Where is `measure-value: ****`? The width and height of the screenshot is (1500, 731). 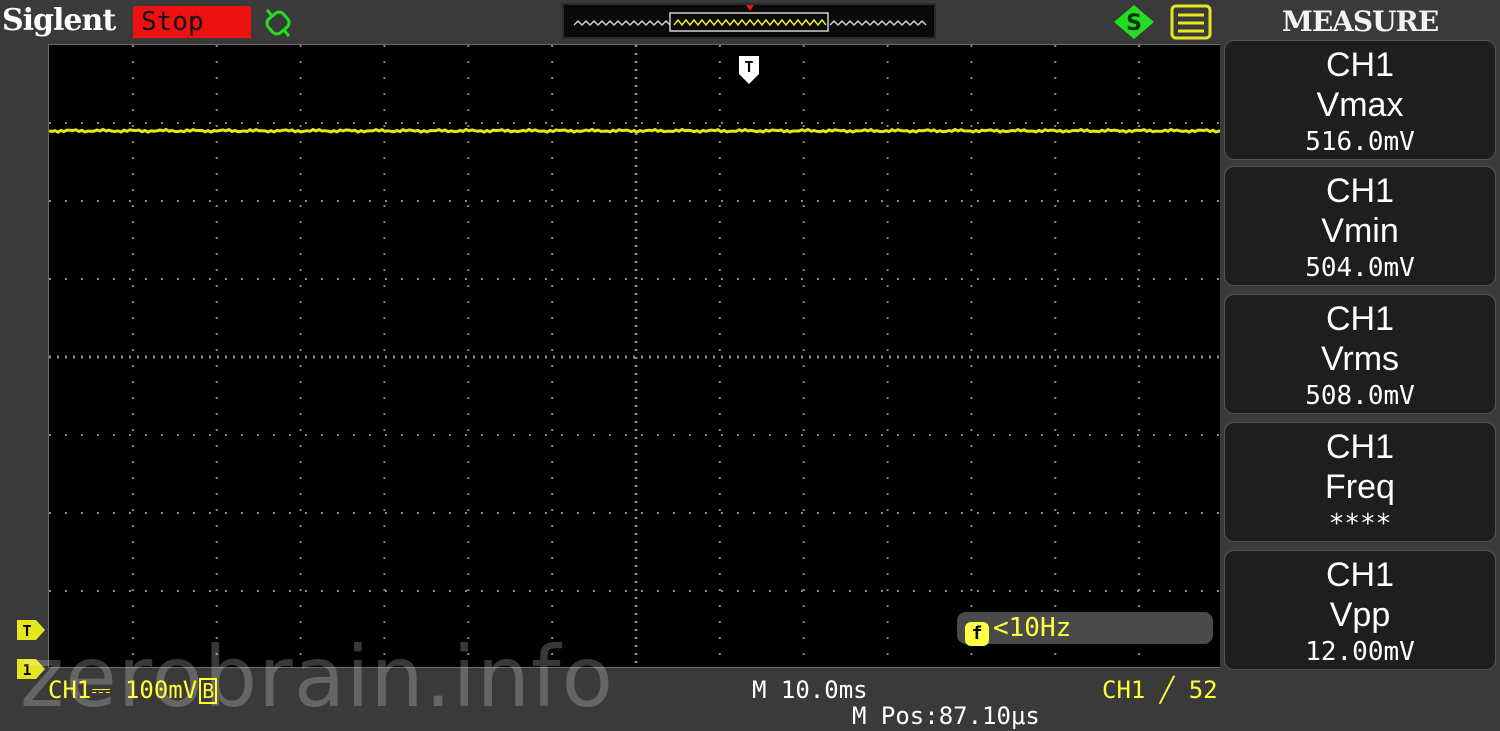 measure-value: **** is located at coordinates (1360, 524).